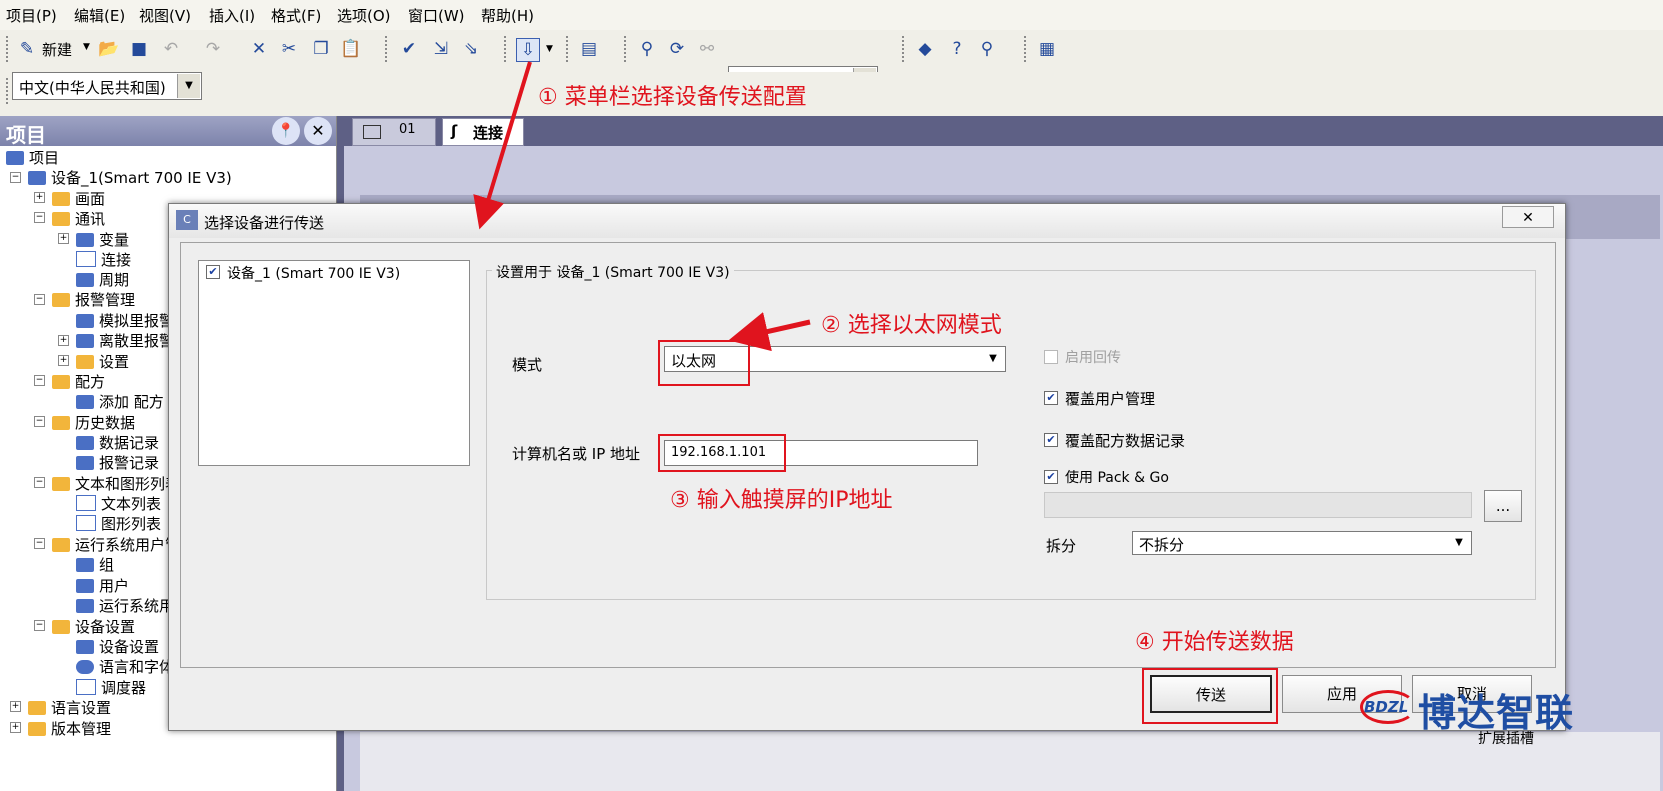 The width and height of the screenshot is (1663, 791). I want to click on generate-icon: ⇲, so click(441, 49).